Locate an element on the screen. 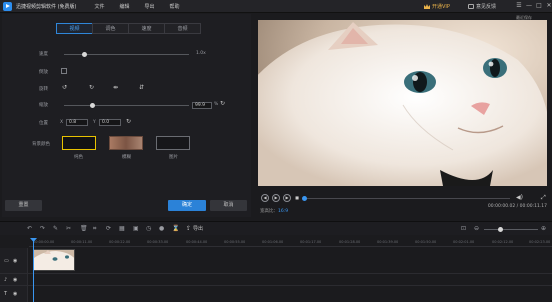 The width and height of the screenshot is (552, 302). edit-icon: ✎ is located at coordinates (55, 228).